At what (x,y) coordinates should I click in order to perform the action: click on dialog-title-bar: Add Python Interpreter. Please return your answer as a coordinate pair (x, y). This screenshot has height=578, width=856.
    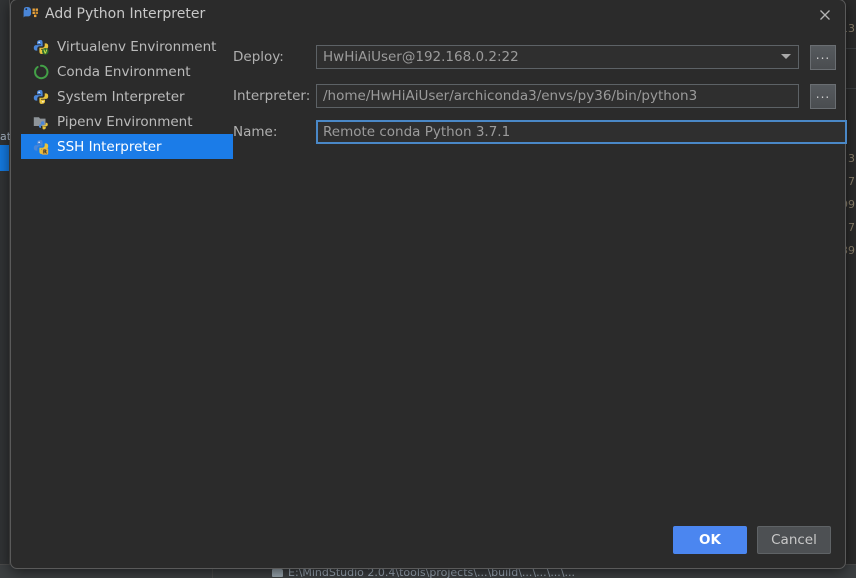
    Looking at the image, I should click on (428, 15).